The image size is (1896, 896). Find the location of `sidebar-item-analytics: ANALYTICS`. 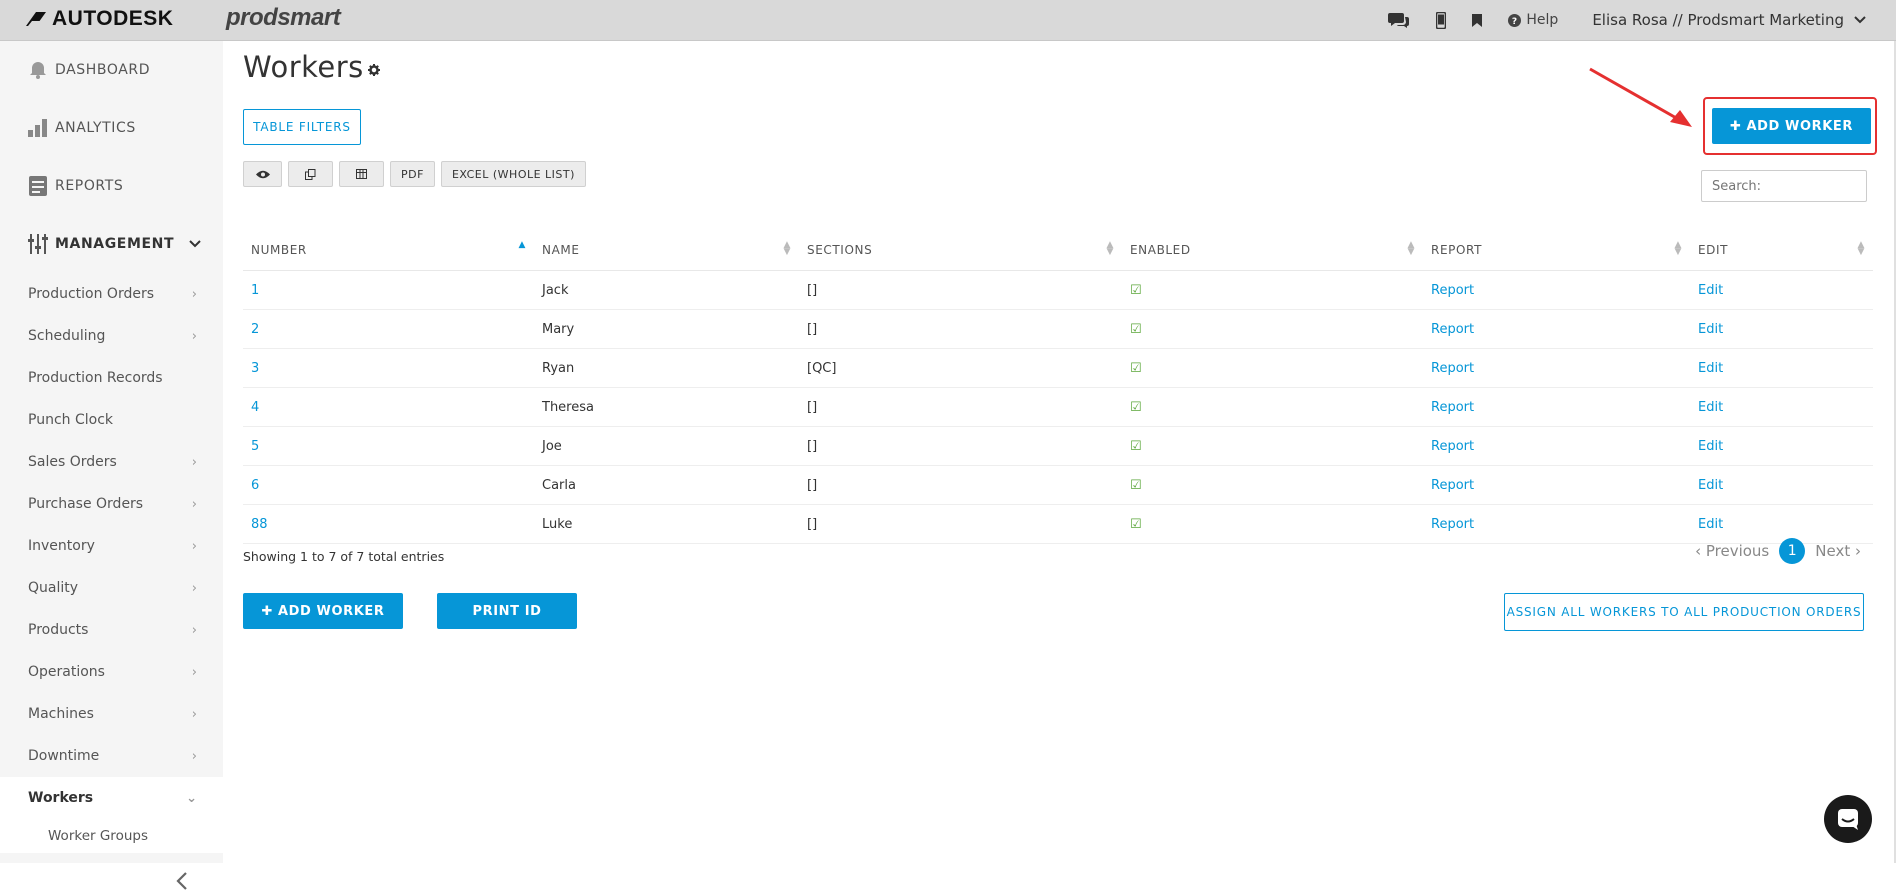

sidebar-item-analytics: ANALYTICS is located at coordinates (111, 128).